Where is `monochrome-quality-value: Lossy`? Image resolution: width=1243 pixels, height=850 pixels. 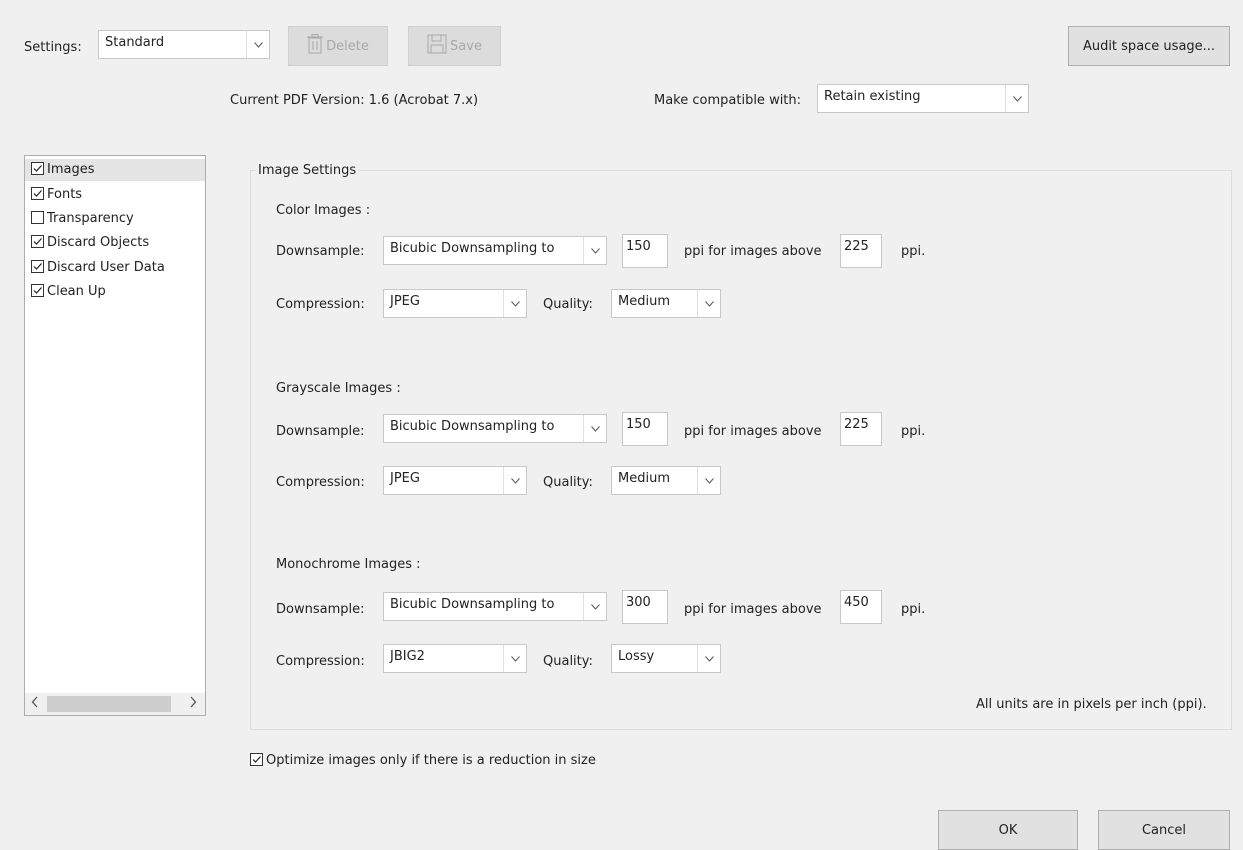
monochrome-quality-value: Lossy is located at coordinates (636, 656).